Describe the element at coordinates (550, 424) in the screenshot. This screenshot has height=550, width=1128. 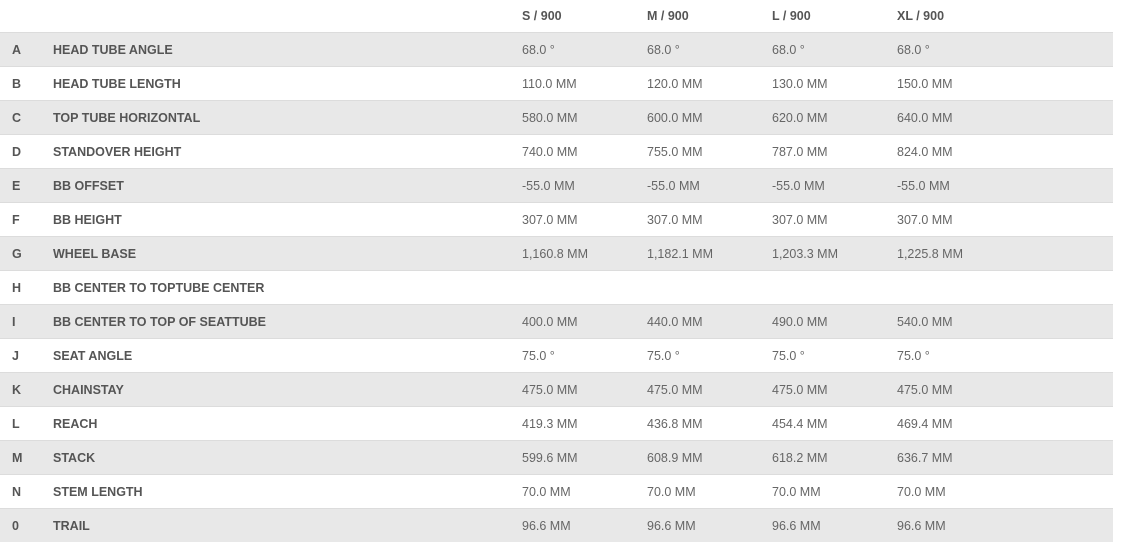
I see `value-s: 419.3 MM` at that location.